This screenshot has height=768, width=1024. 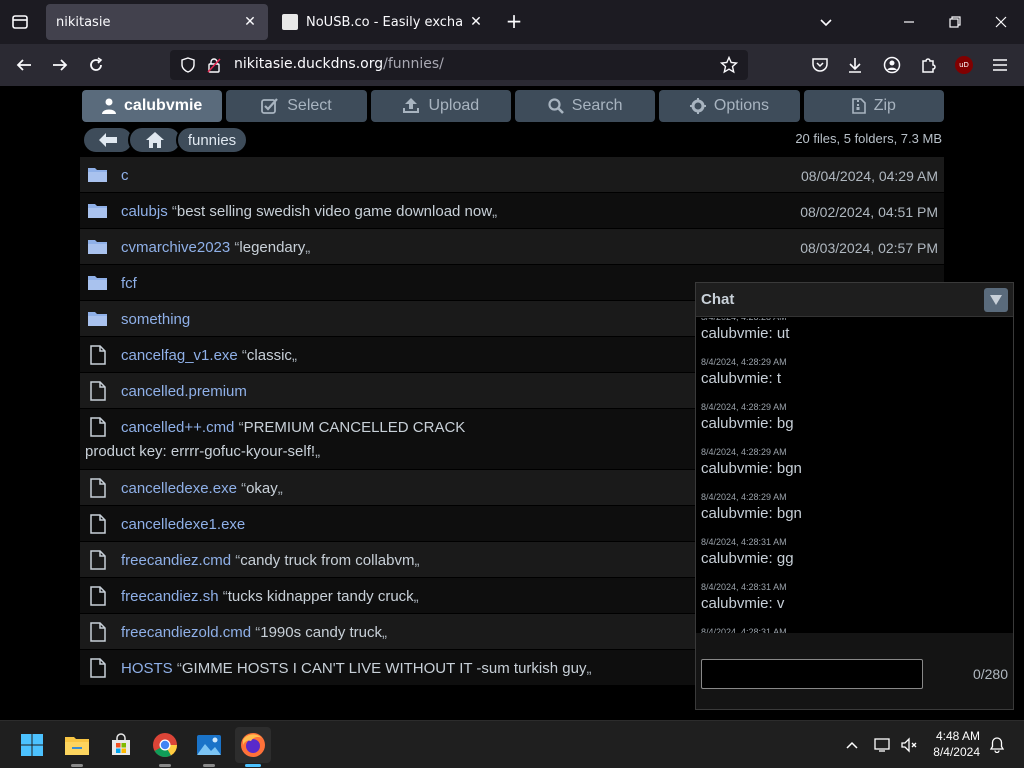 I want to click on home-crumb, so click(x=155, y=140).